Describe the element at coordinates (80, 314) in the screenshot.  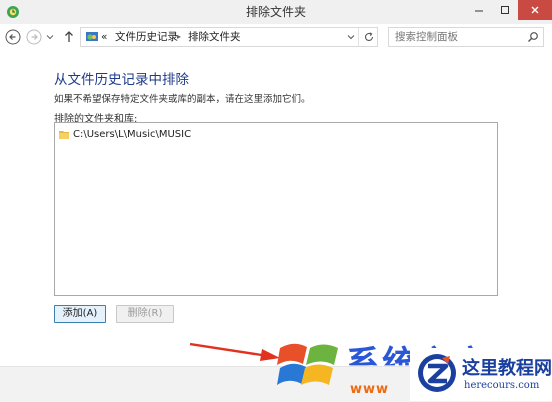
I see `add-button: 添加(A)` at that location.